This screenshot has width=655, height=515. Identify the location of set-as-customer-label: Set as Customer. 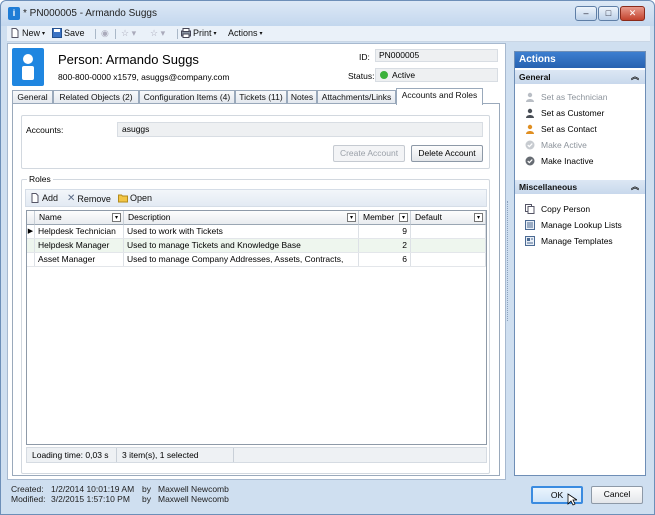
(573, 113).